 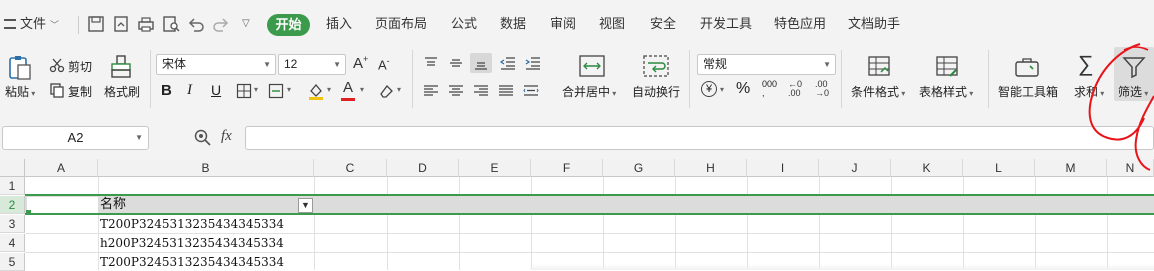 What do you see at coordinates (203, 138) in the screenshot?
I see `zoom-icon` at bounding box center [203, 138].